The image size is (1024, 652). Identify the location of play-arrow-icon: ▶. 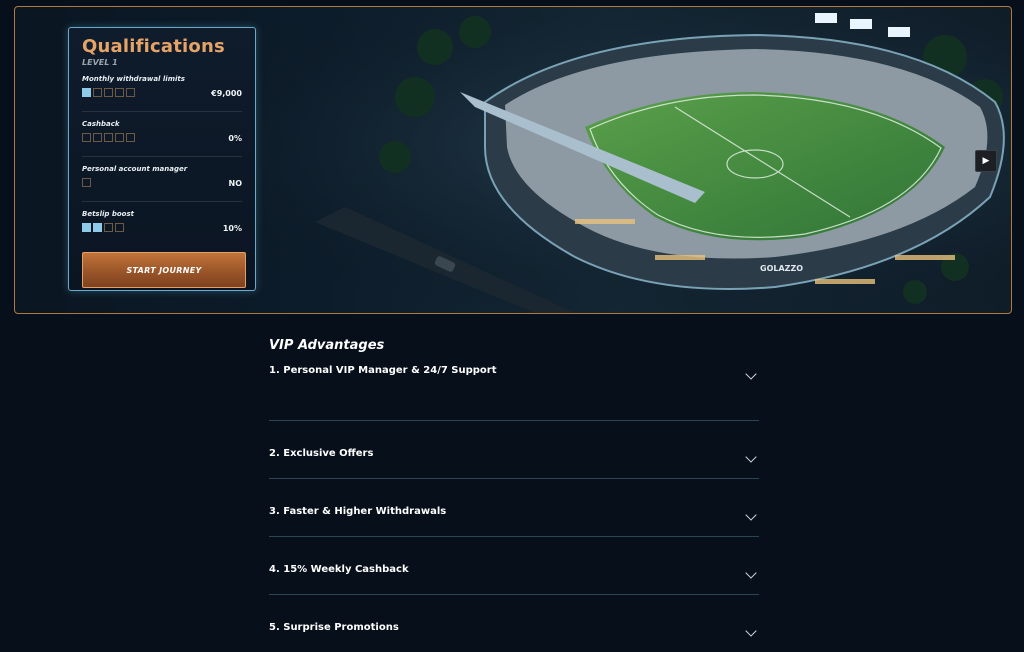
(986, 160).